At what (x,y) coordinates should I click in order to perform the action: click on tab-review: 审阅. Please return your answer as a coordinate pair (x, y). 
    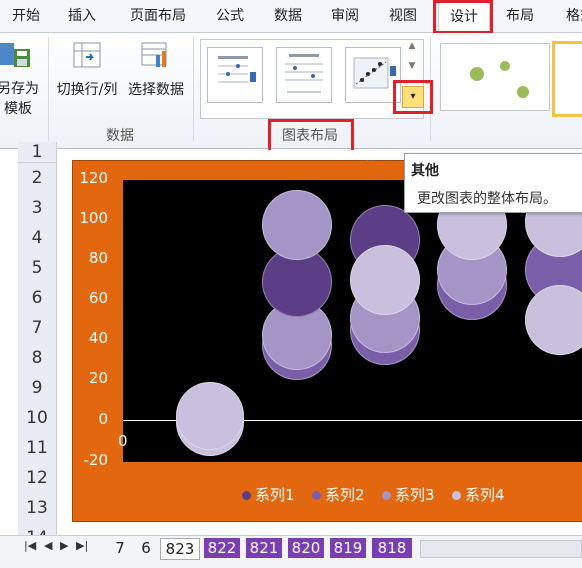
    Looking at the image, I should click on (345, 16).